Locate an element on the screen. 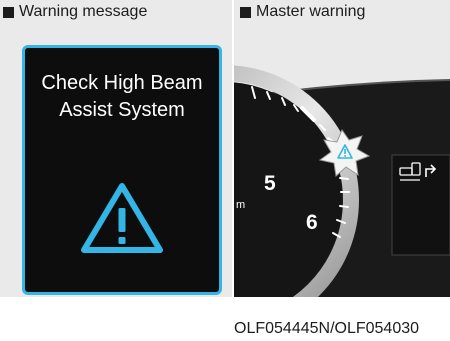  reference-code: OLF054445N/OLF054030 is located at coordinates (327, 328).